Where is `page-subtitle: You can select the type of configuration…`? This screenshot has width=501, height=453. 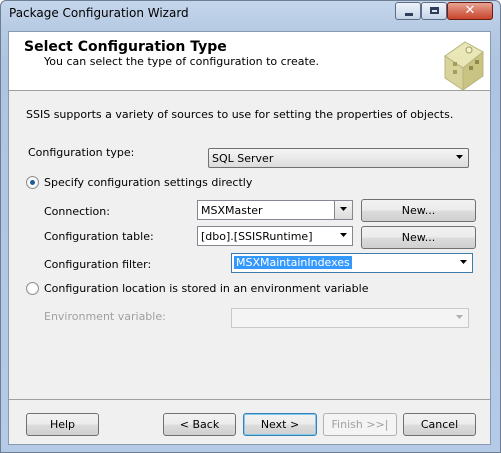
page-subtitle: You can select the type of configuration… is located at coordinates (182, 61).